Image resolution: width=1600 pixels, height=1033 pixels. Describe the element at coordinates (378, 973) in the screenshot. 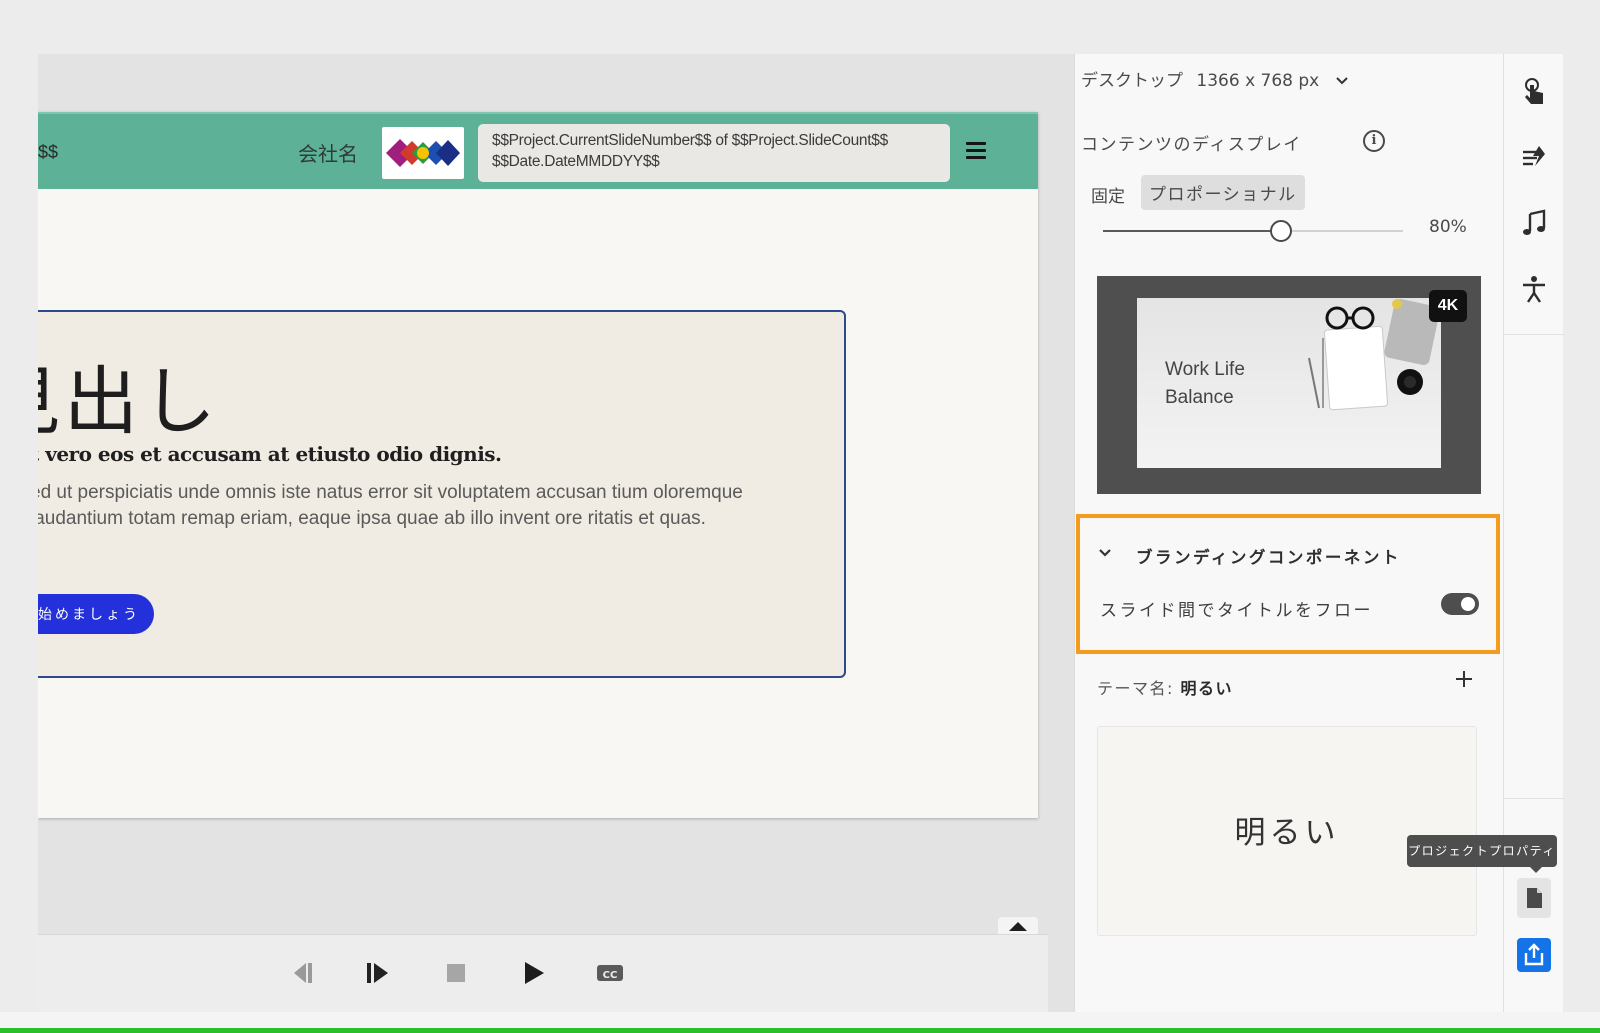

I see `next-icon` at that location.